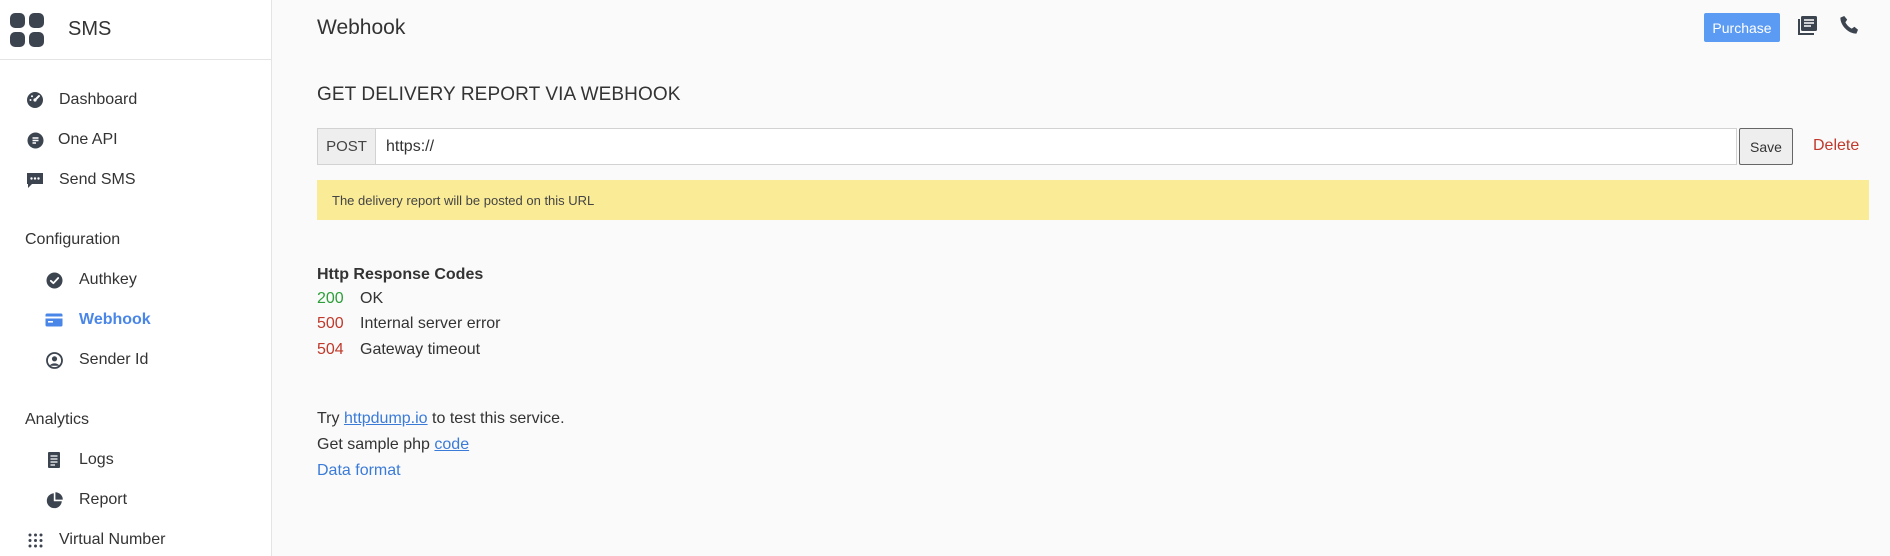  I want to click on sidebar-item-label: One API, so click(88, 139).